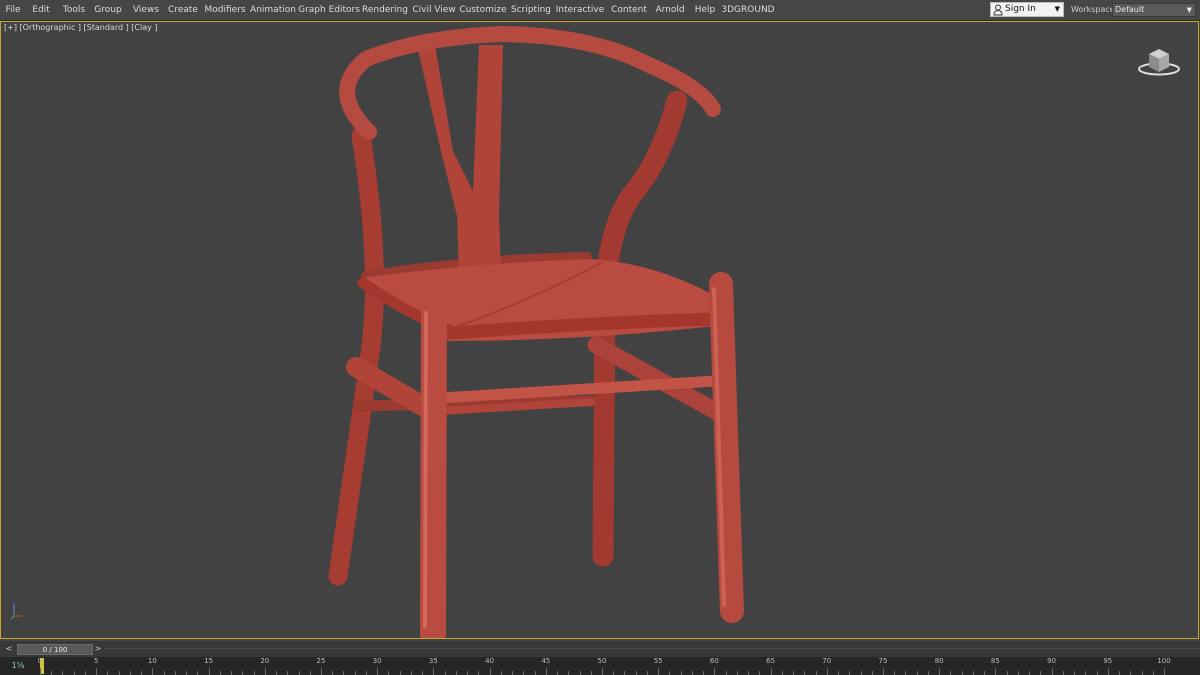 The height and width of the screenshot is (675, 1200). I want to click on time-slider-bar: < 0 / 100 >, so click(600, 649).